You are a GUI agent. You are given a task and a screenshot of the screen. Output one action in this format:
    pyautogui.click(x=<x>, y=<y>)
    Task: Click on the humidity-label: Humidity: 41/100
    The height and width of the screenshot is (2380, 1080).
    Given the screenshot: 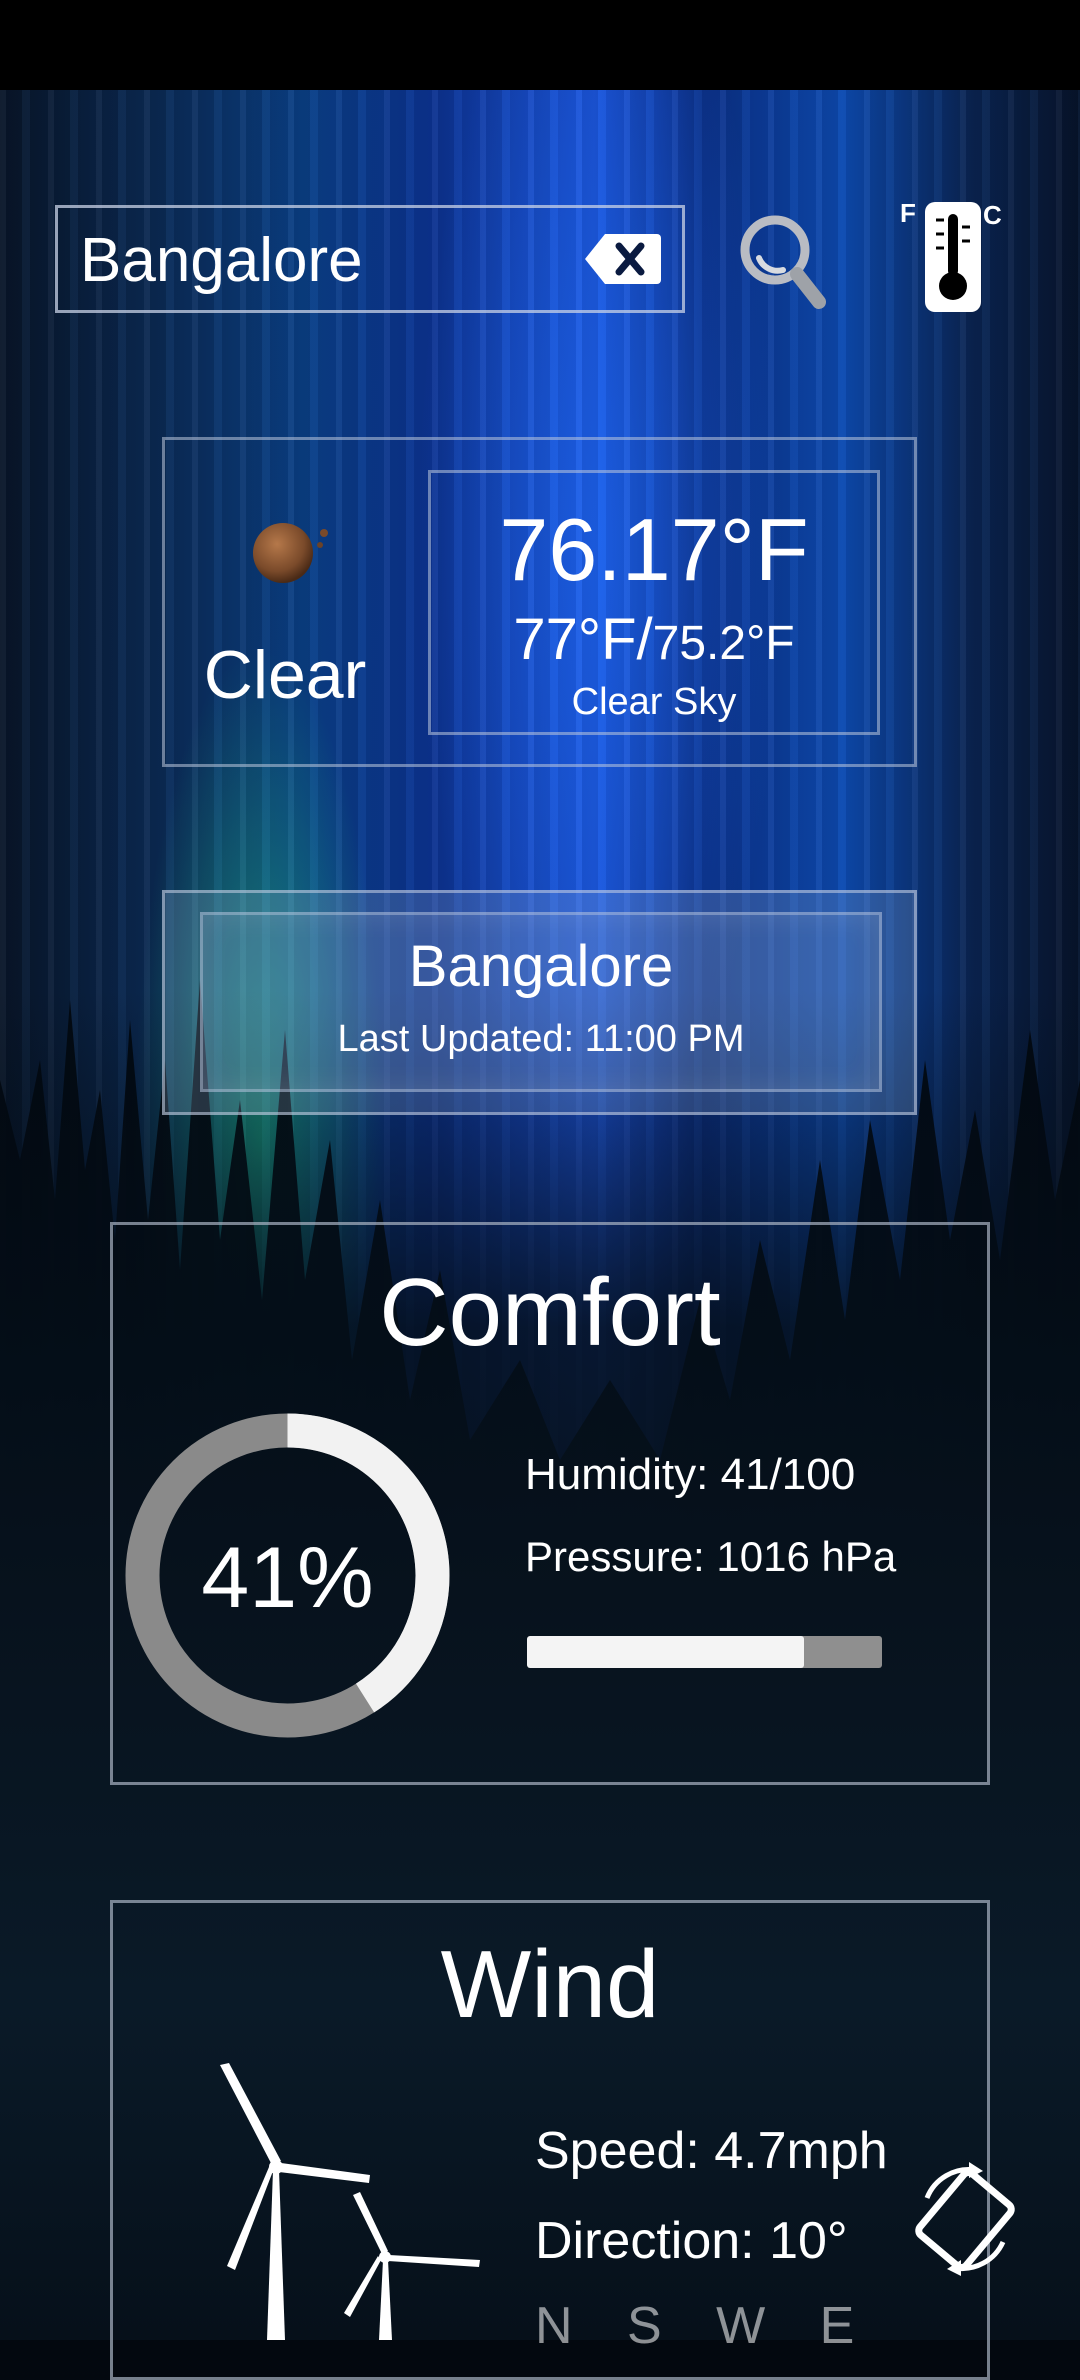 What is the action you would take?
    pyautogui.click(x=690, y=1474)
    